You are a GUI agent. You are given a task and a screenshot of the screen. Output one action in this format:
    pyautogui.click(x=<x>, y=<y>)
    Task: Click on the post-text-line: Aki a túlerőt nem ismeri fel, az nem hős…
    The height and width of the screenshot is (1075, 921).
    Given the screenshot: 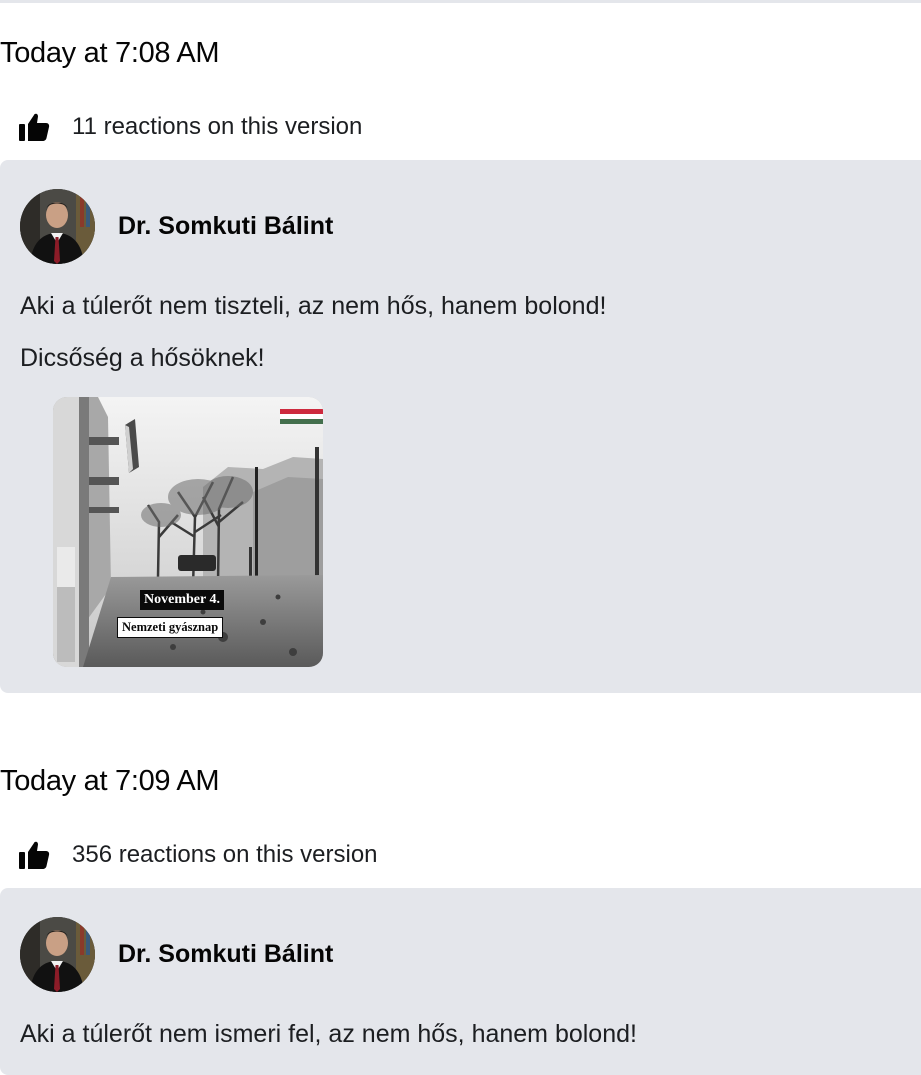 What is the action you would take?
    pyautogui.click(x=328, y=1034)
    